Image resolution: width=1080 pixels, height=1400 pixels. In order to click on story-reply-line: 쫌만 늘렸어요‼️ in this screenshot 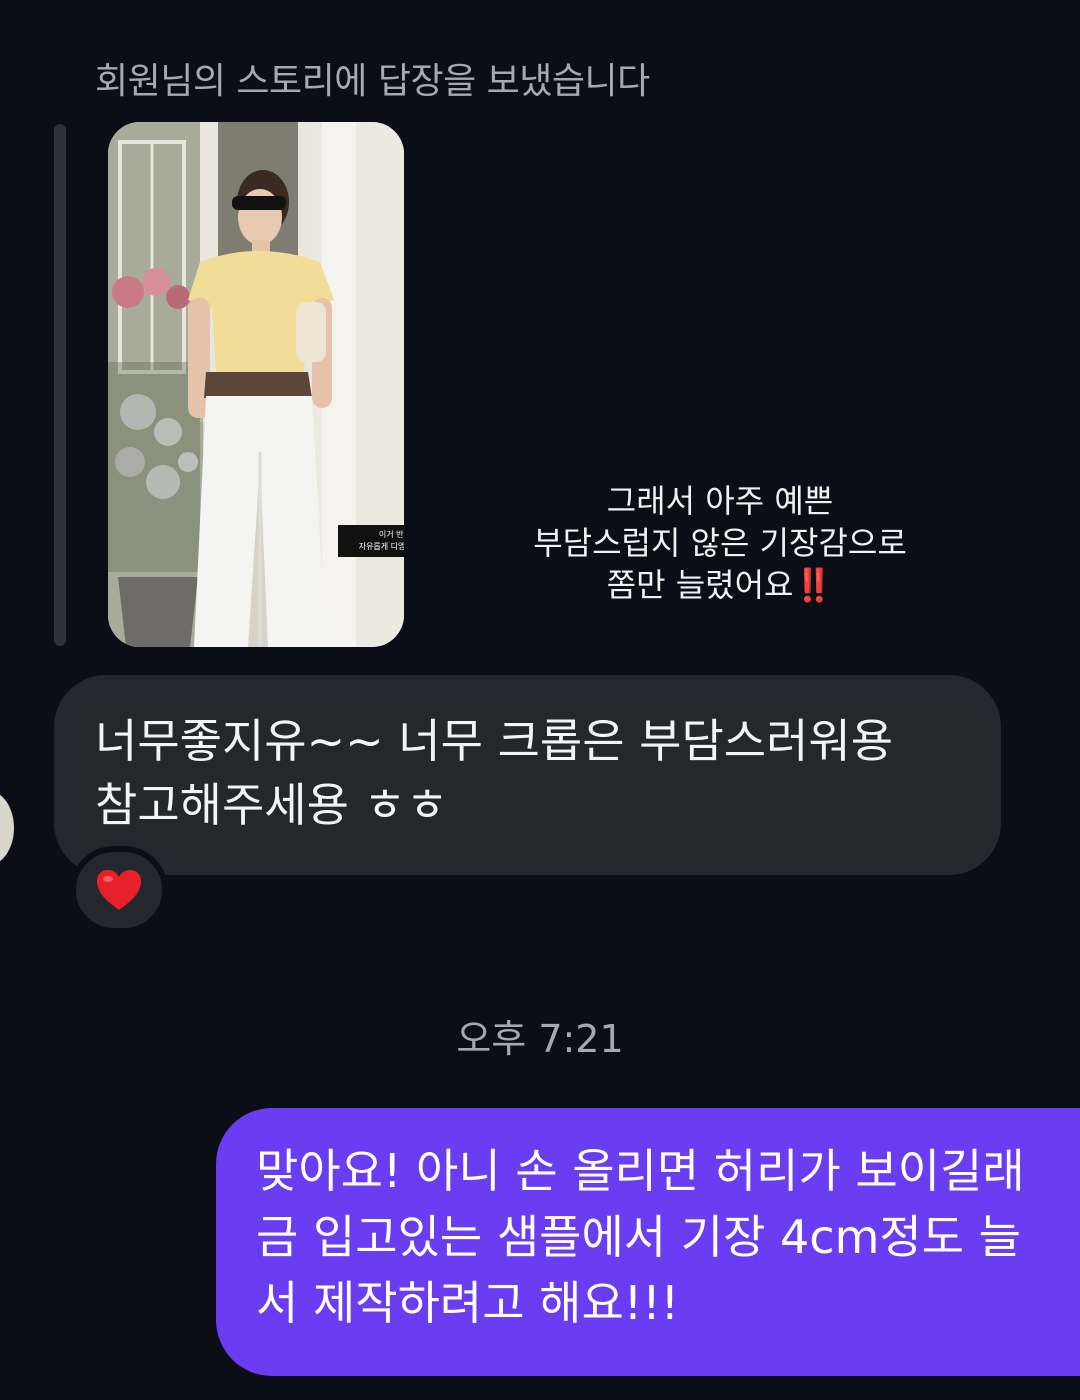, I will do `click(720, 585)`.